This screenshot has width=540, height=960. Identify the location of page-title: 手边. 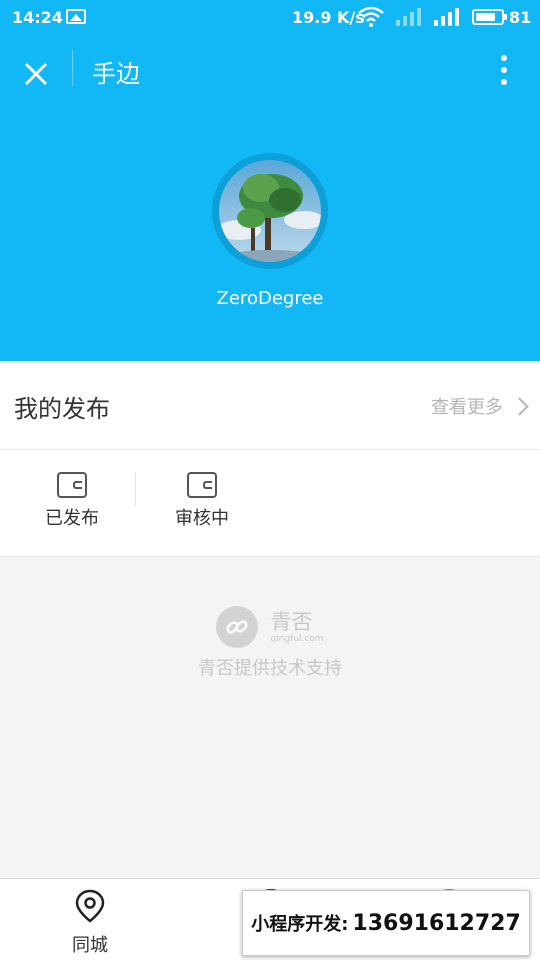
(116, 74).